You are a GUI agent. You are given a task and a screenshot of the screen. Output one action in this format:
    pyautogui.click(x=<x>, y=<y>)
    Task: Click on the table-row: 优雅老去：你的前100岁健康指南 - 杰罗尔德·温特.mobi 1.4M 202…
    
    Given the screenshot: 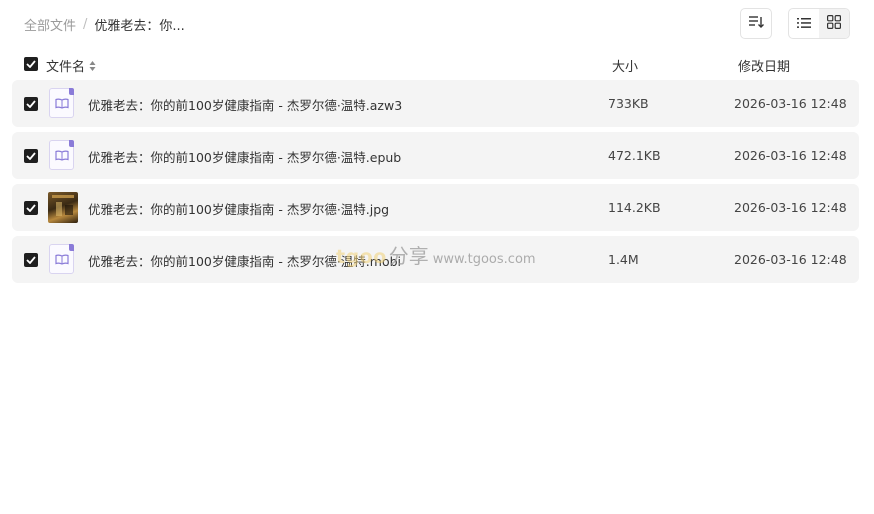 What is the action you would take?
    pyautogui.click(x=435, y=259)
    